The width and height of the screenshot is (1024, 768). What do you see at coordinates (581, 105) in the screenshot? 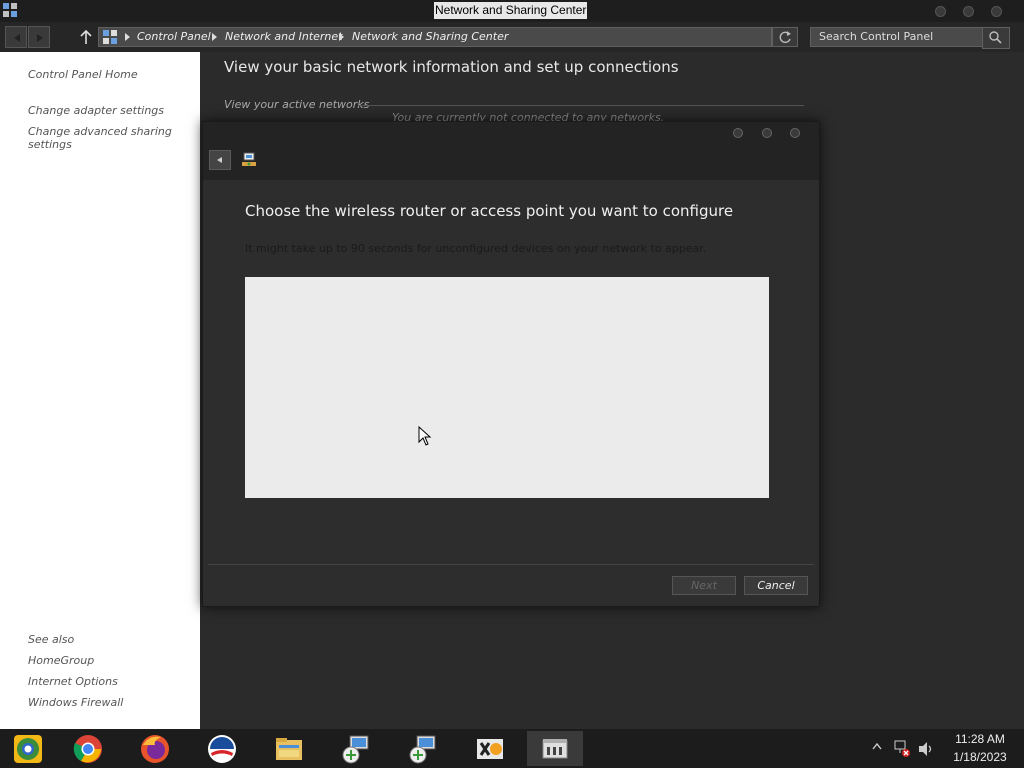
I see `section-divider` at bounding box center [581, 105].